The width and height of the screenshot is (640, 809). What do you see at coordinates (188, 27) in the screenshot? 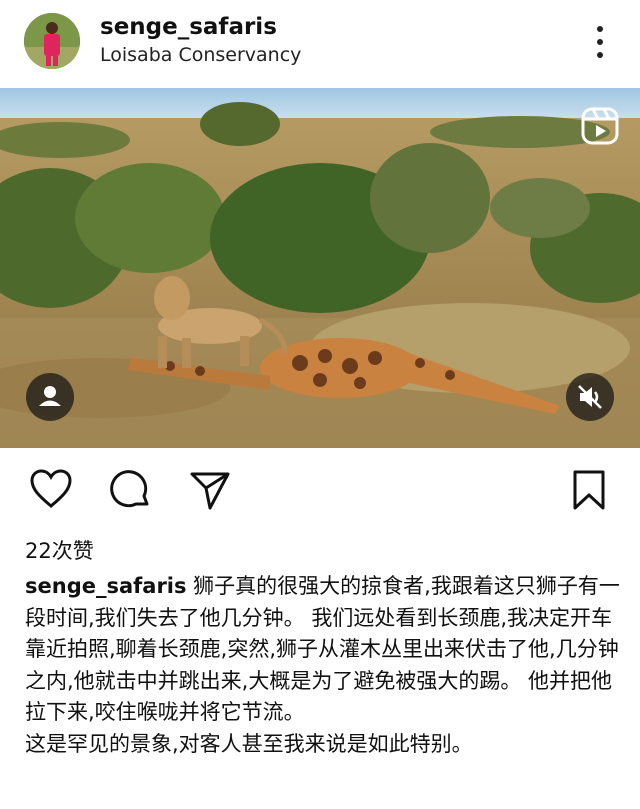
I see `post-username: senge_safaris` at bounding box center [188, 27].